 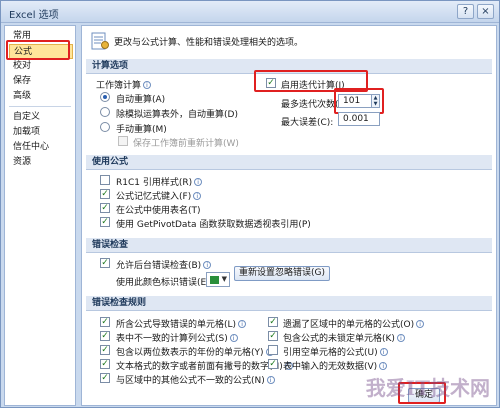 What do you see at coordinates (273, 350) in the screenshot?
I see `checkbox-rule-empty-cells` at bounding box center [273, 350].